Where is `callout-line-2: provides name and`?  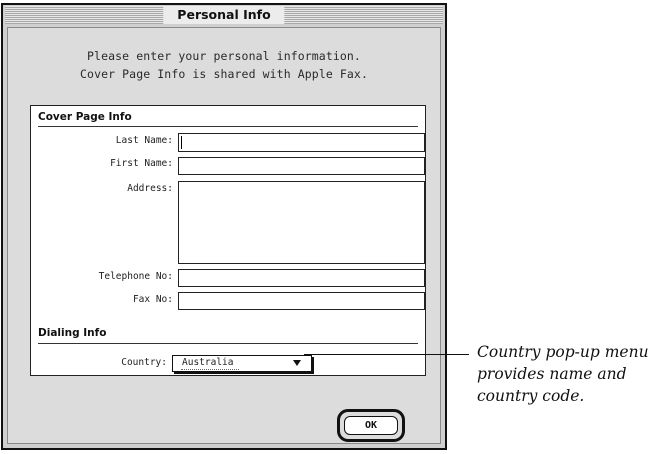
callout-line-2: provides name and is located at coordinates (552, 374).